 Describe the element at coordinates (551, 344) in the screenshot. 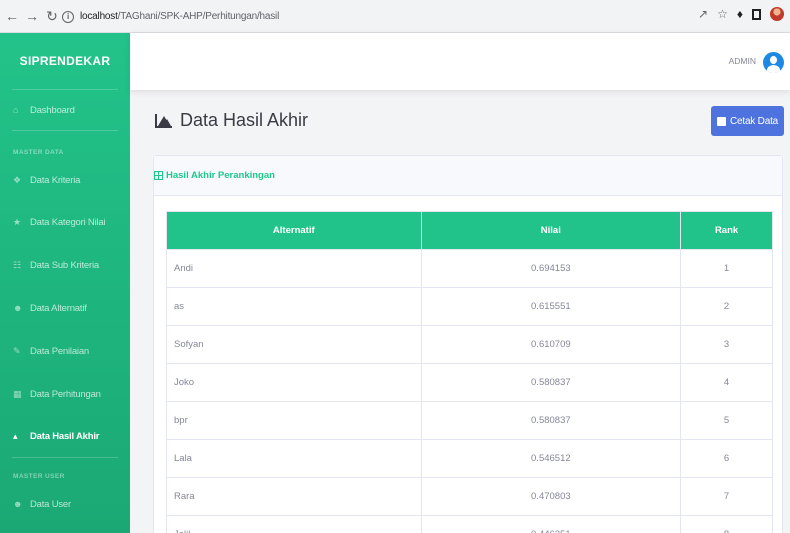

I see `cell-nilai: 0.610709` at that location.